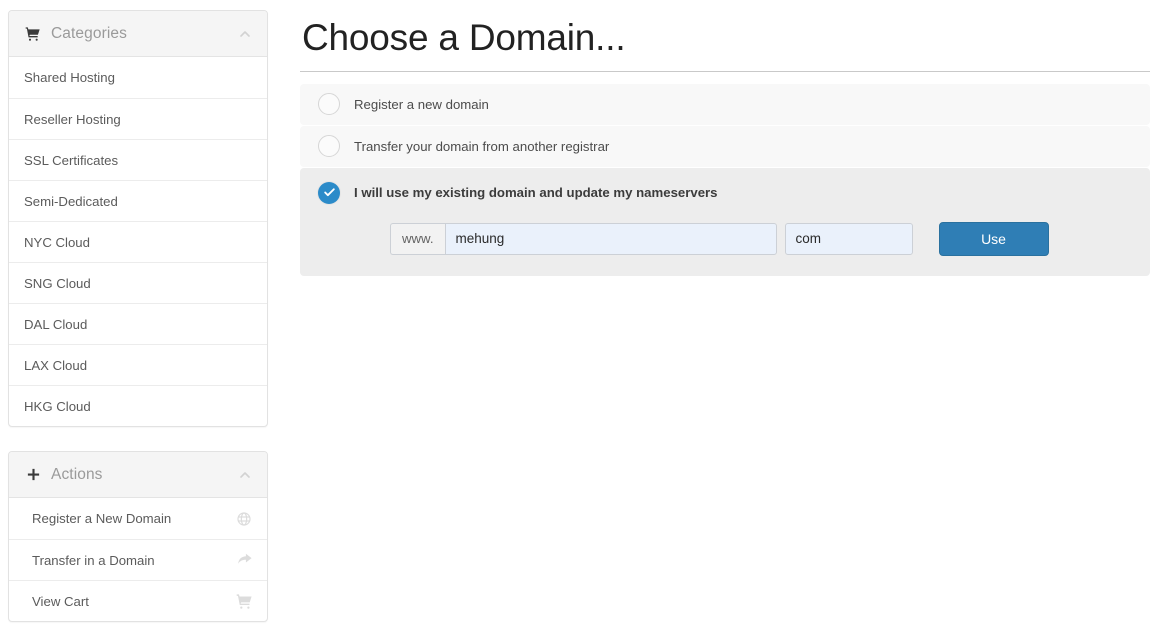 This screenshot has height=627, width=1172. Describe the element at coordinates (56, 365) in the screenshot. I see `sidebar-item-label: LAX Cloud` at that location.